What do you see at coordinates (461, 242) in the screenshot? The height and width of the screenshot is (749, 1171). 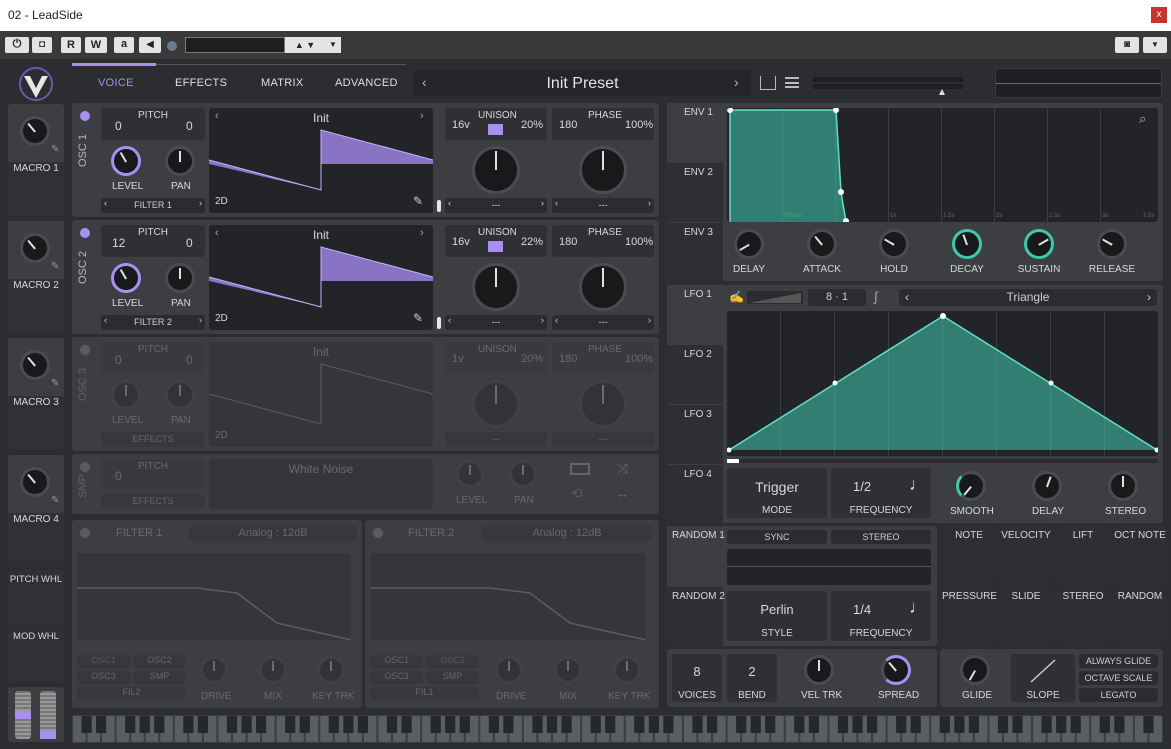 I see `osc2-voices: 16v` at bounding box center [461, 242].